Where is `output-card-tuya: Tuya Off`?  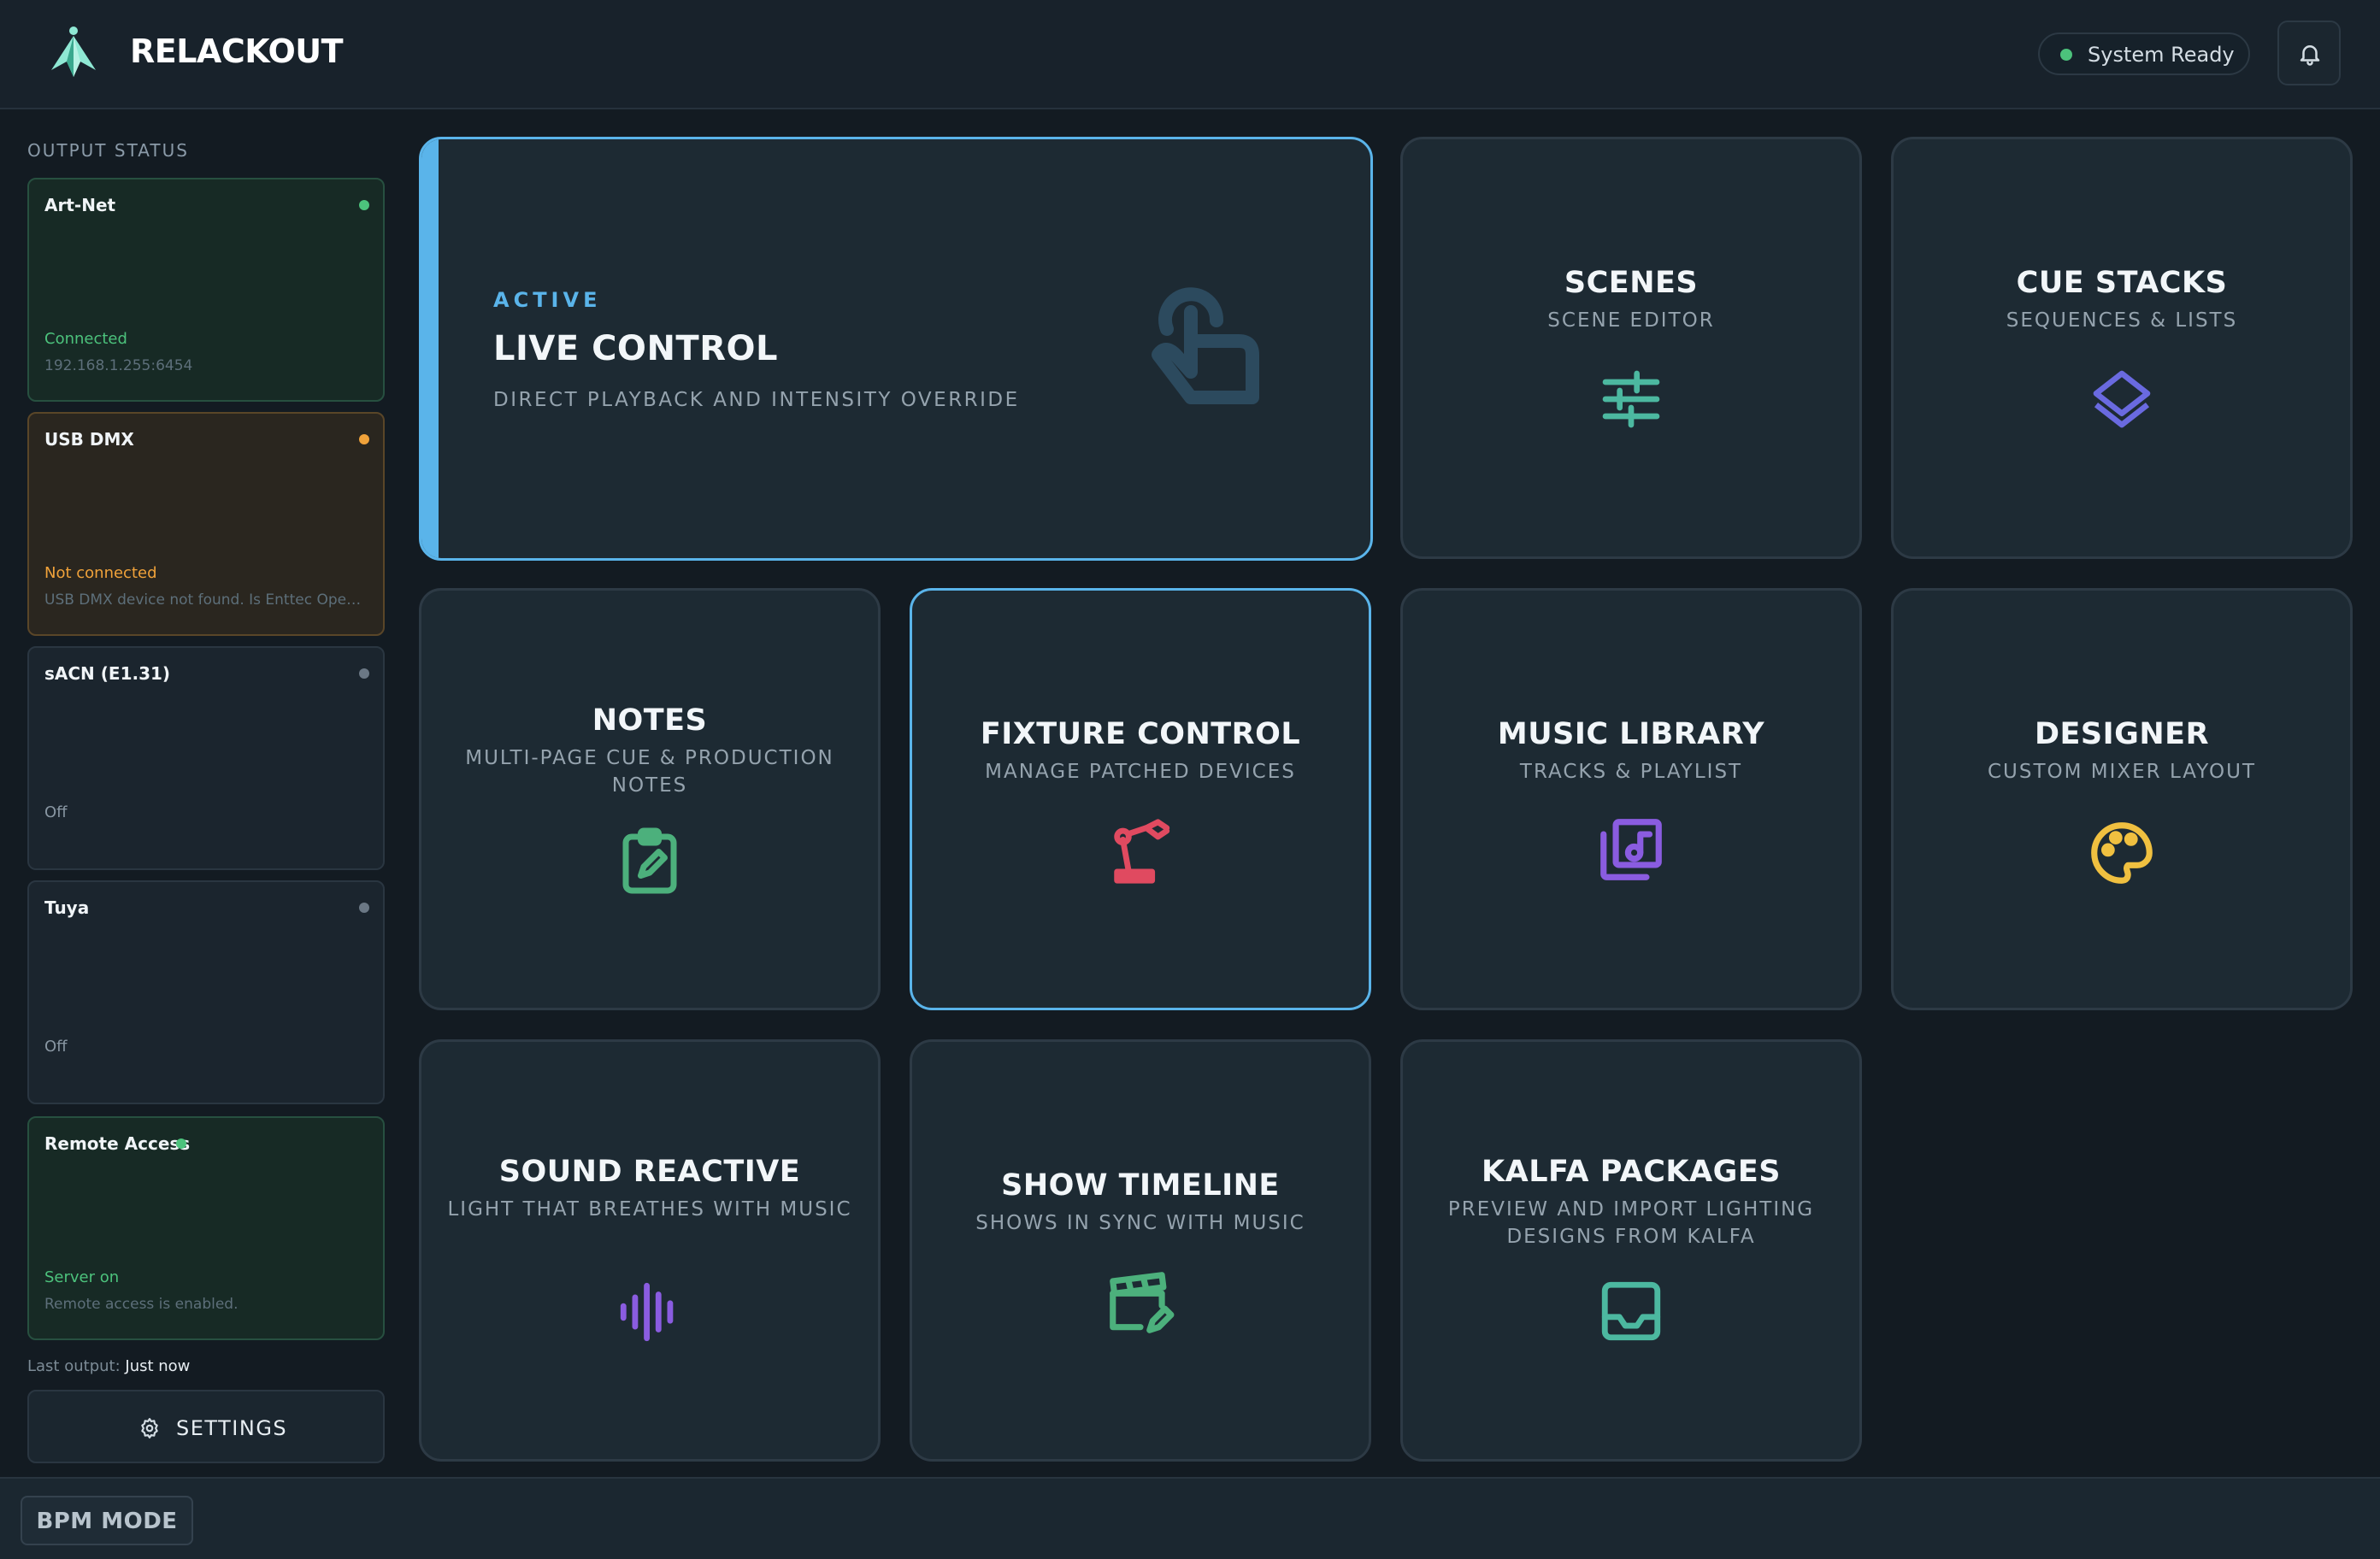 output-card-tuya: Tuya Off is located at coordinates (206, 992).